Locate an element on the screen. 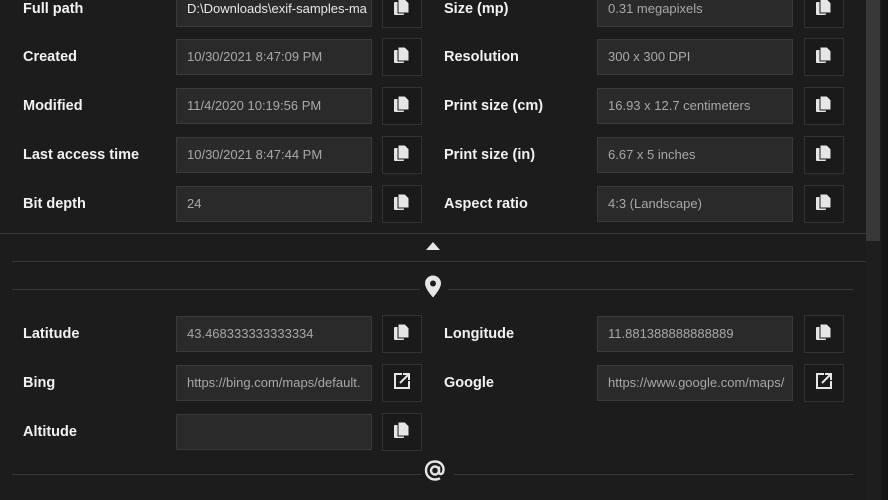 This screenshot has height=500, width=888. label-latitude: Latitude is located at coordinates (51, 334).